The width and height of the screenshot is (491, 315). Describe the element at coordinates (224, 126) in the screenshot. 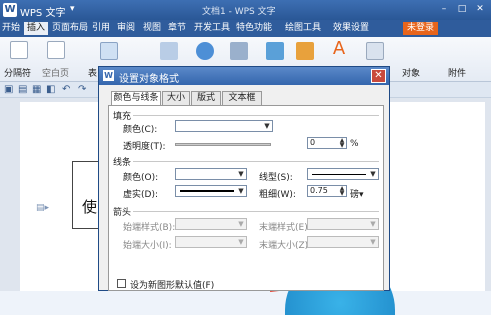

I see `fill-color-select: ▼` at that location.